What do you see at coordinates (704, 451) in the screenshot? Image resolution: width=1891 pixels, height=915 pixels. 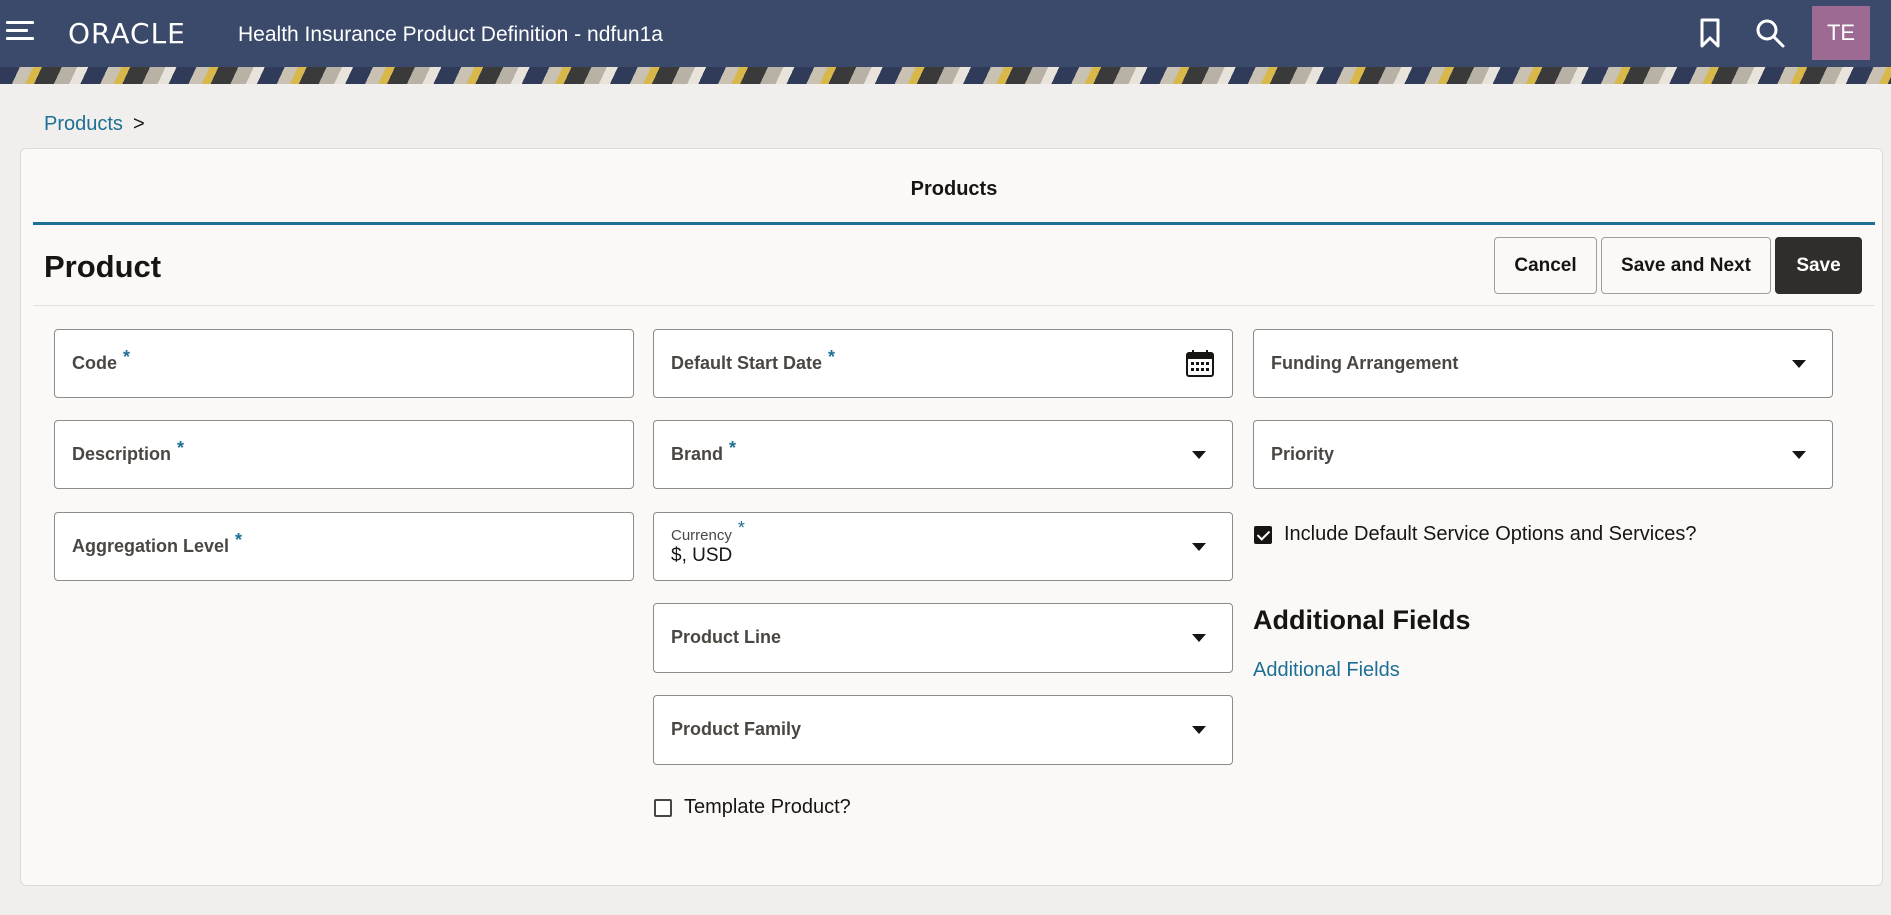 I see `brand-label: Brand *` at bounding box center [704, 451].